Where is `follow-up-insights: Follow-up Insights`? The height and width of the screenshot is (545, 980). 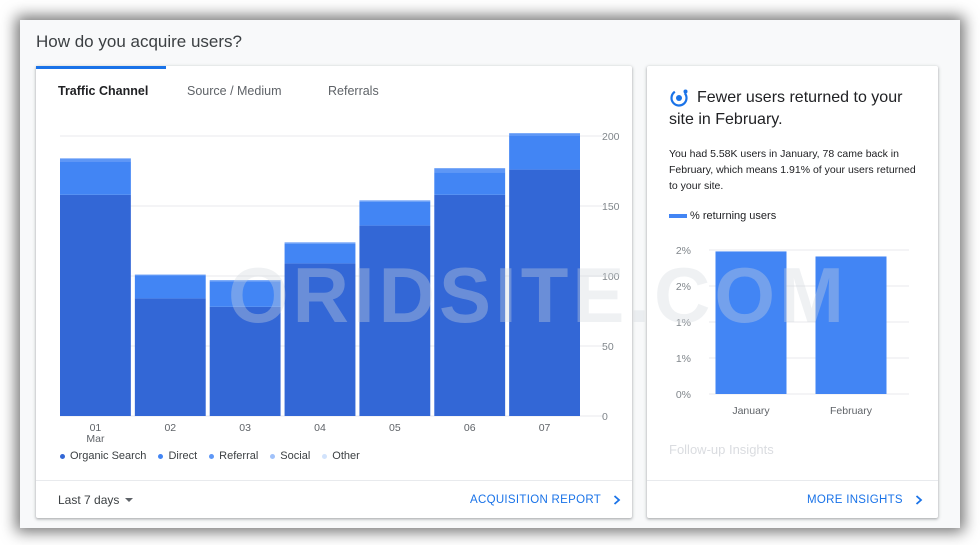
follow-up-insights: Follow-up Insights is located at coordinates (721, 449).